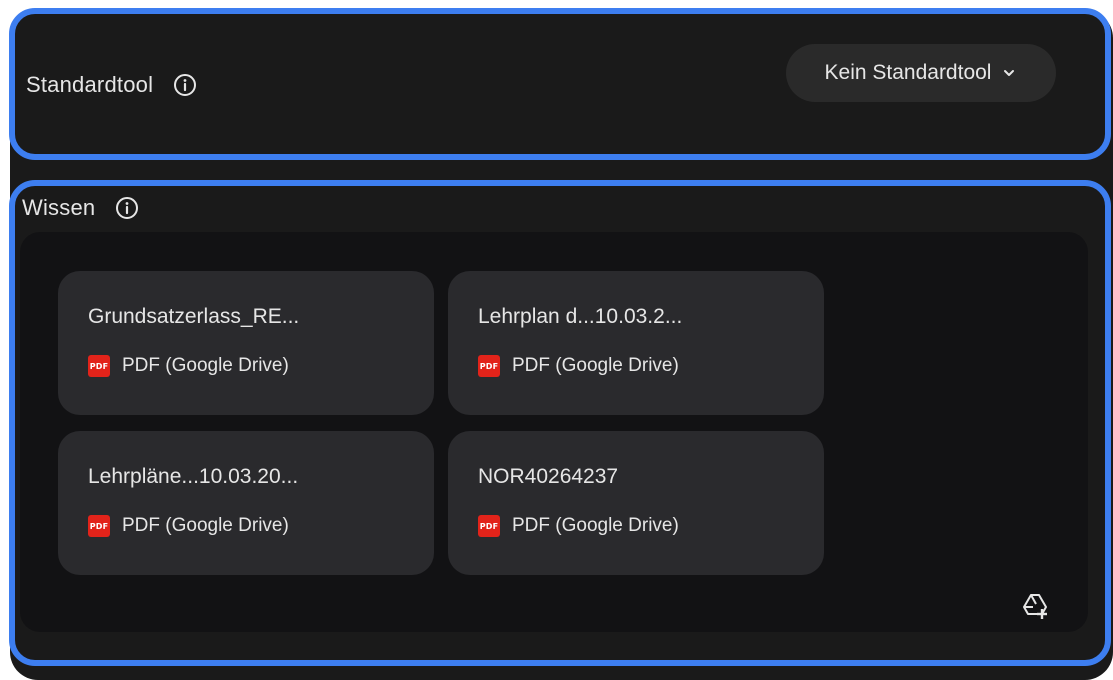  I want to click on standard-tool-row: Standardtool, so click(111, 85).